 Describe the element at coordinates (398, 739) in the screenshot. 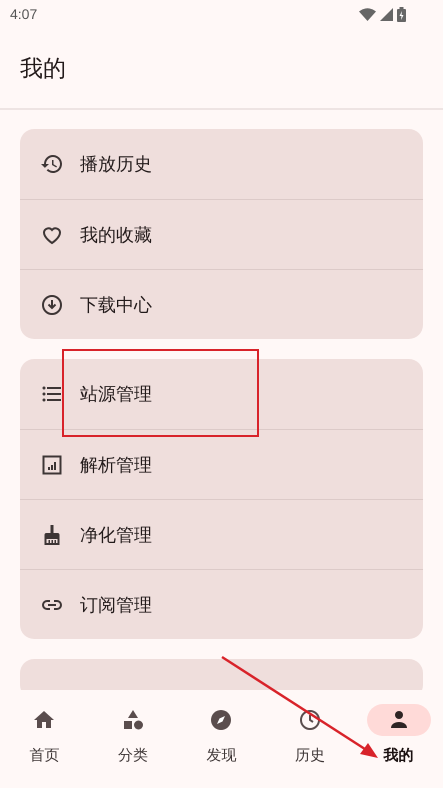

I see `nav-tab: 我的` at that location.